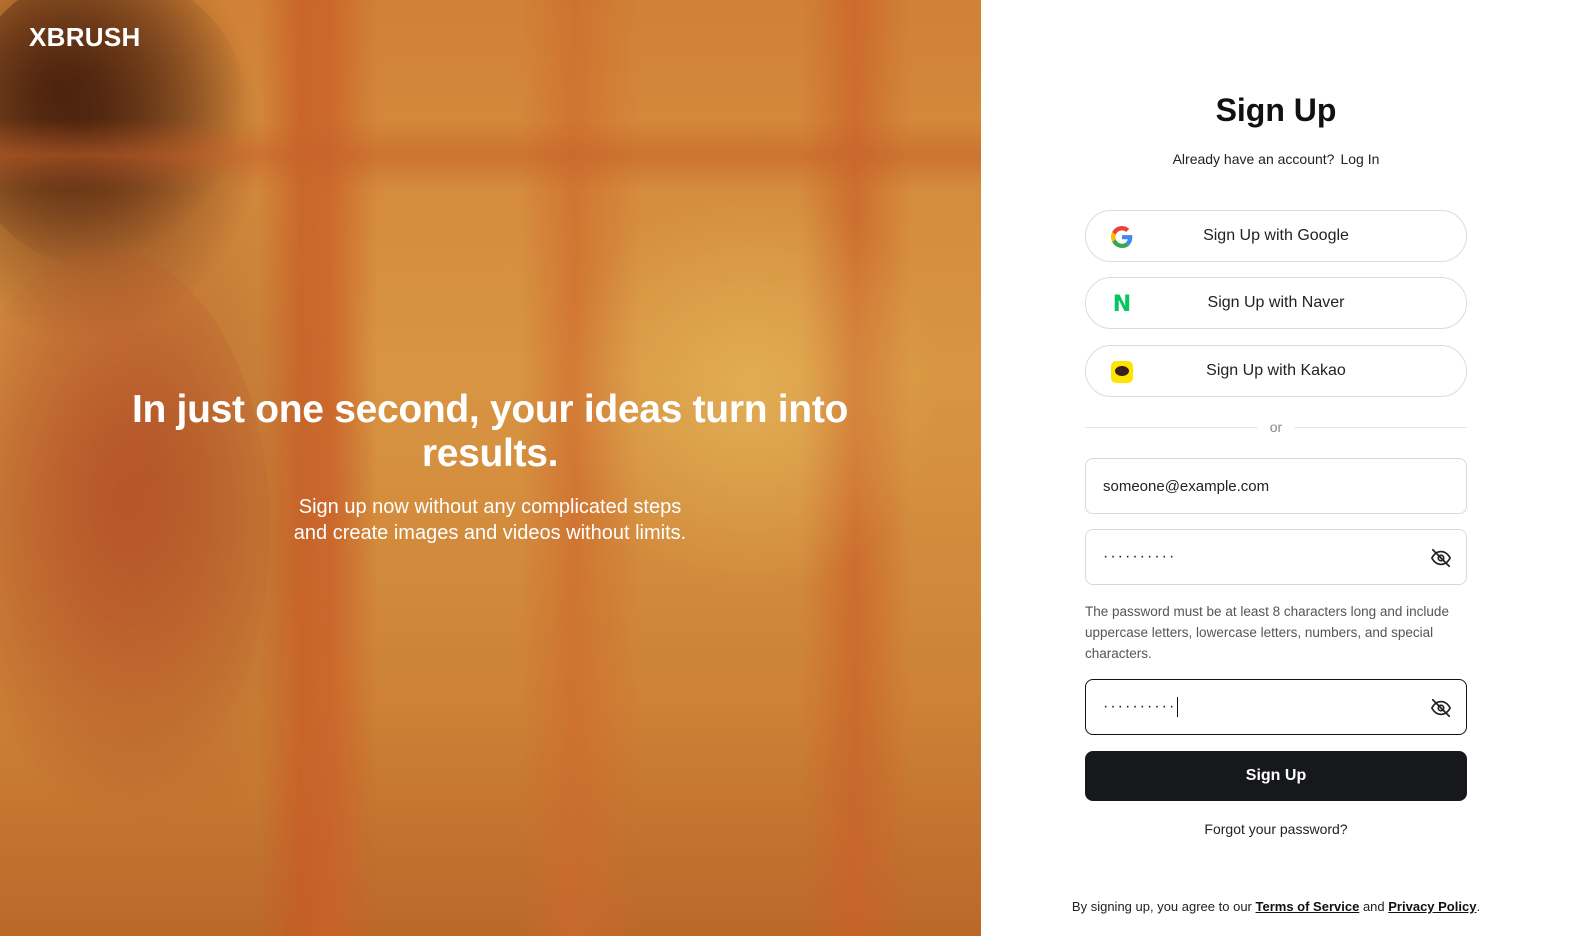 The image size is (1577, 936). I want to click on kakao-signup-label: Sign Up with Kakao, so click(1276, 370).